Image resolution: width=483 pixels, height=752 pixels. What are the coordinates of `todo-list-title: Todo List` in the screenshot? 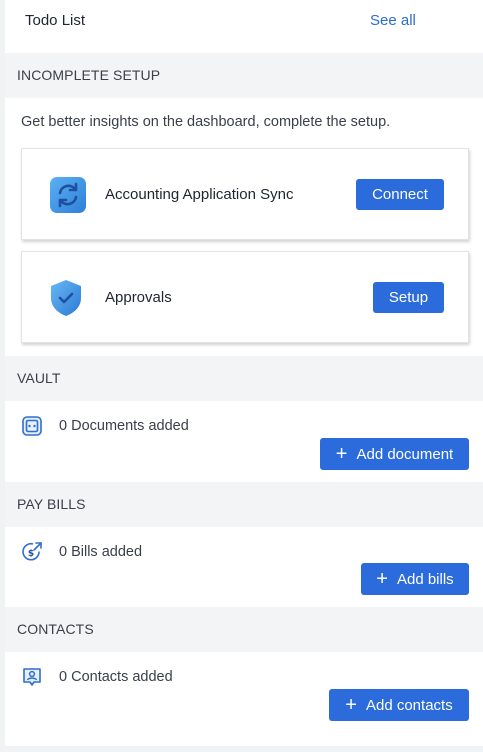 It's located at (55, 20).